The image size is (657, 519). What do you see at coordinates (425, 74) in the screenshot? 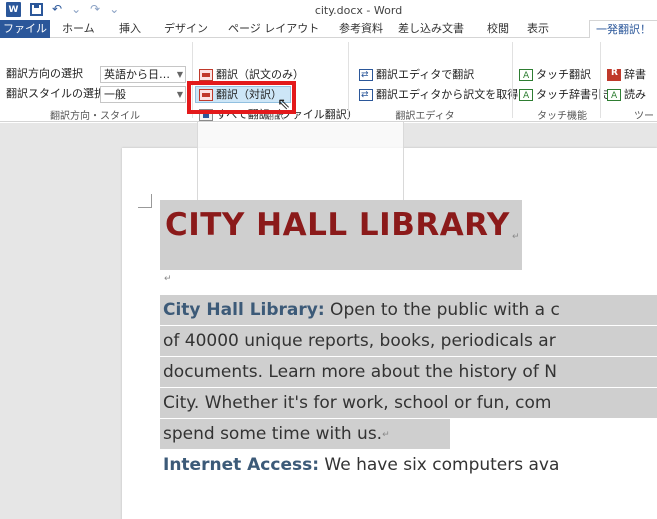
I see `editor-translate-label: 翻訳エディタで翻訳` at bounding box center [425, 74].